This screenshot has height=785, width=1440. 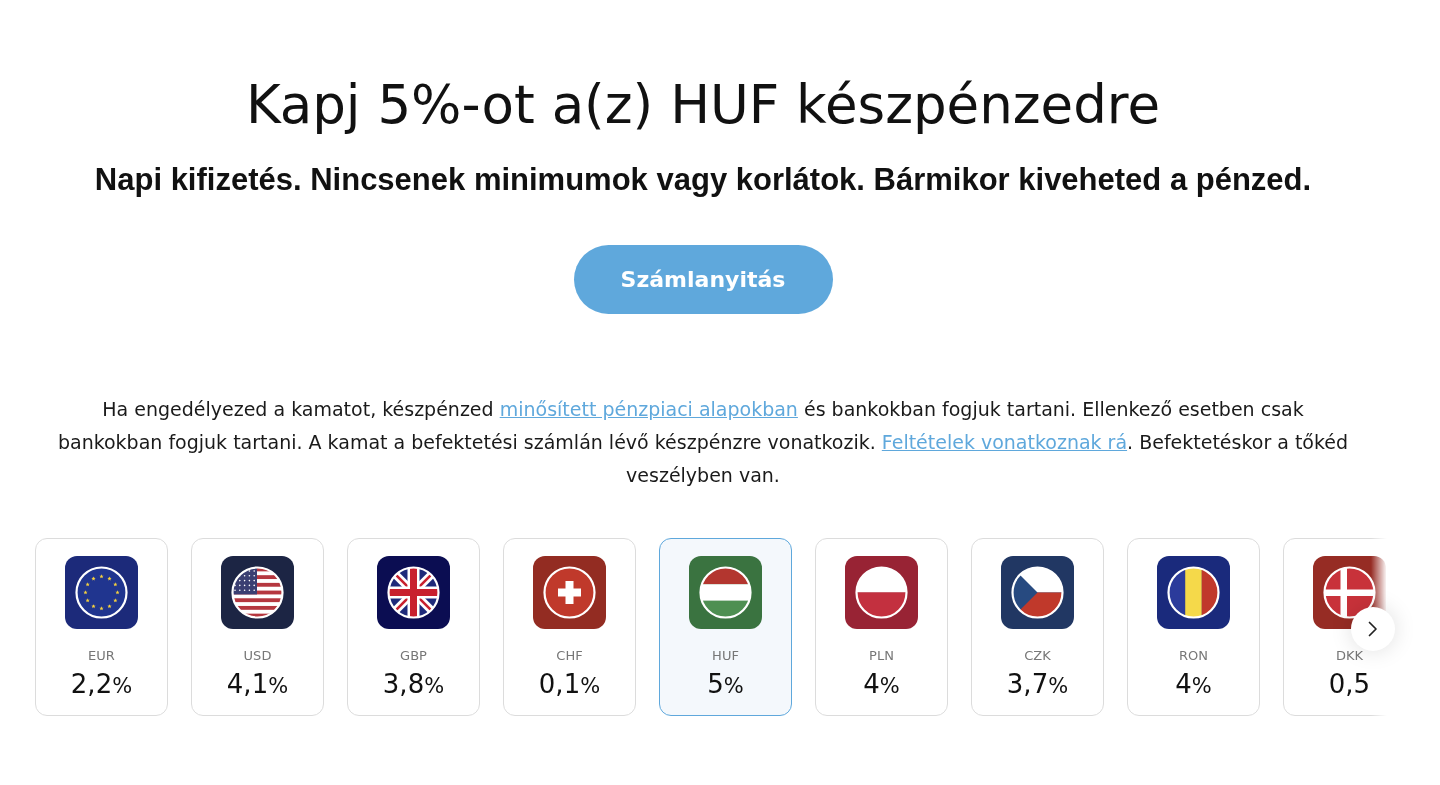 What do you see at coordinates (257, 684) in the screenshot?
I see `interest-rate: 4,1%` at bounding box center [257, 684].